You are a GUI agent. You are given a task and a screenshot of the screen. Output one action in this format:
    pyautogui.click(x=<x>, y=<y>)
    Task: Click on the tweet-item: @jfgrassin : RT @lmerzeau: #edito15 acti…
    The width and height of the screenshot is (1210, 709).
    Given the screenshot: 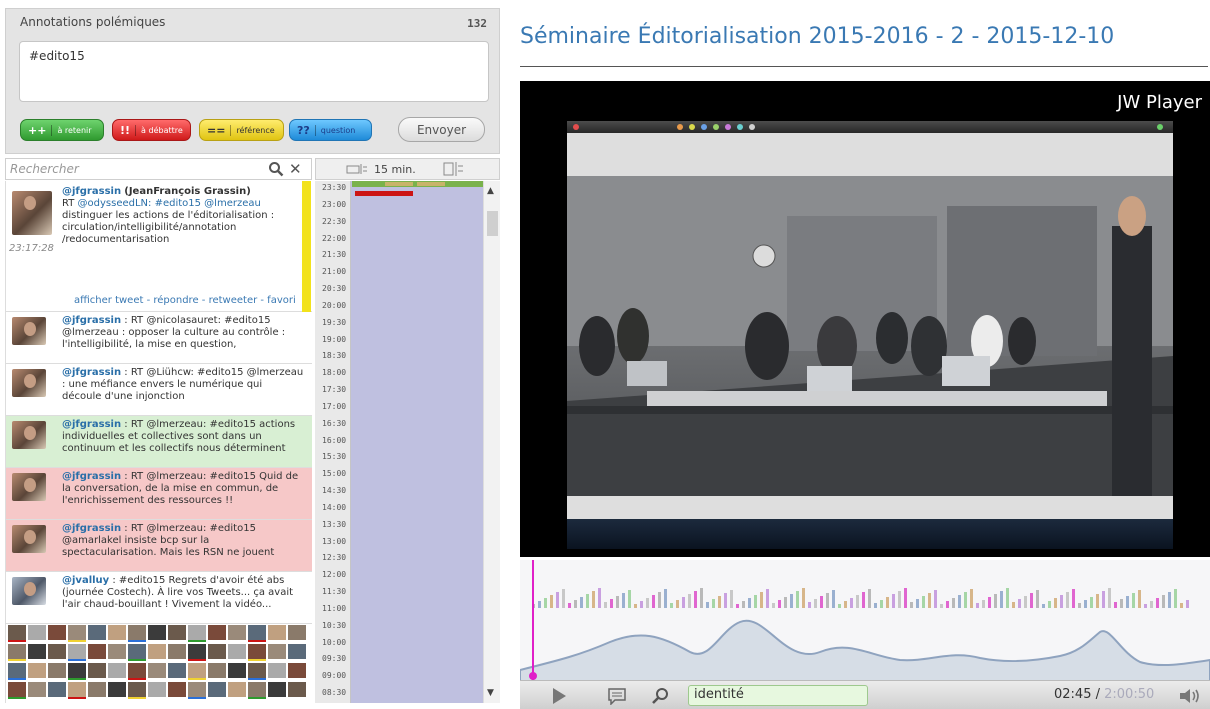 What is the action you would take?
    pyautogui.click(x=159, y=442)
    